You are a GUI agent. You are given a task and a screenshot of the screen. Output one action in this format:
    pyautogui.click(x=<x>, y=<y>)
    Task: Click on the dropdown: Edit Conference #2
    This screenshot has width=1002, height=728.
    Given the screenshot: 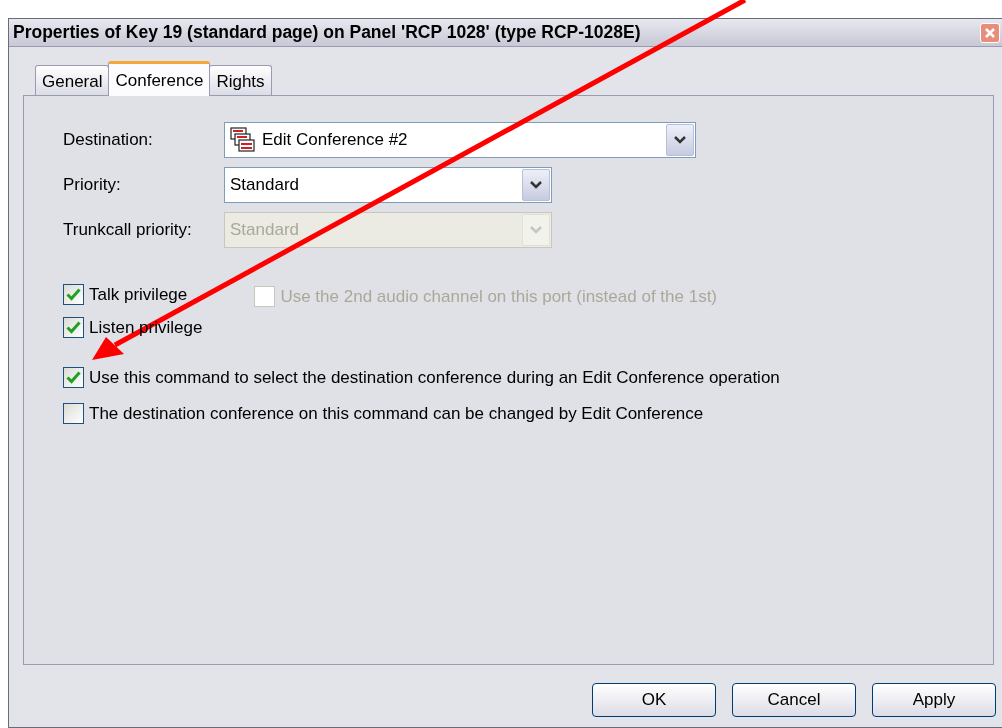 What is the action you would take?
    pyautogui.click(x=460, y=140)
    